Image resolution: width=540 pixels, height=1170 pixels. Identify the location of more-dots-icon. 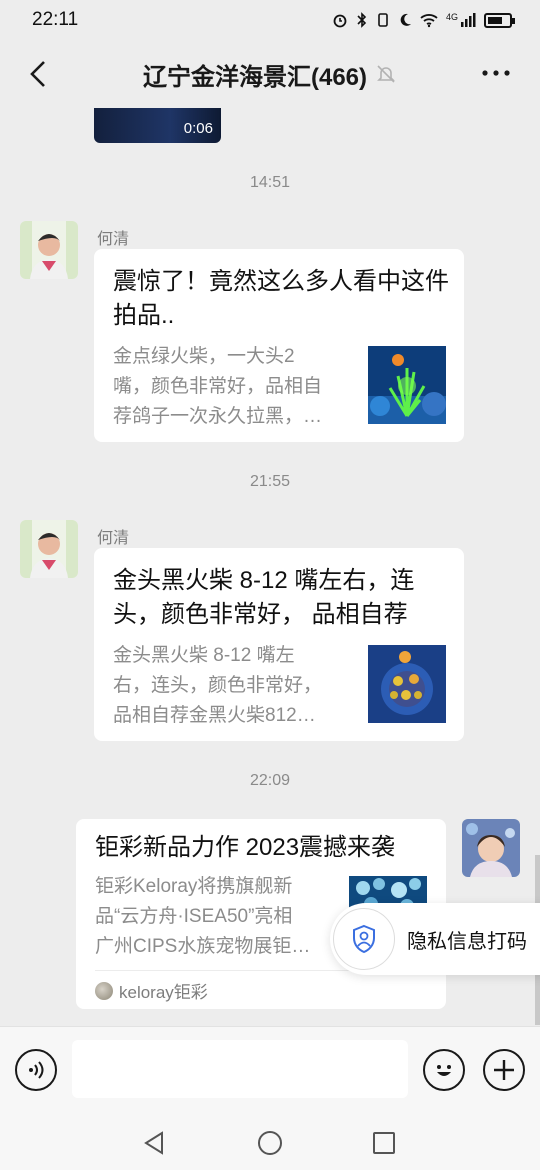
(496, 73).